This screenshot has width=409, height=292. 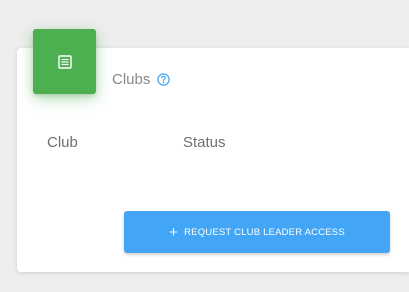 What do you see at coordinates (174, 232) in the screenshot?
I see `plus-icon: +` at bounding box center [174, 232].